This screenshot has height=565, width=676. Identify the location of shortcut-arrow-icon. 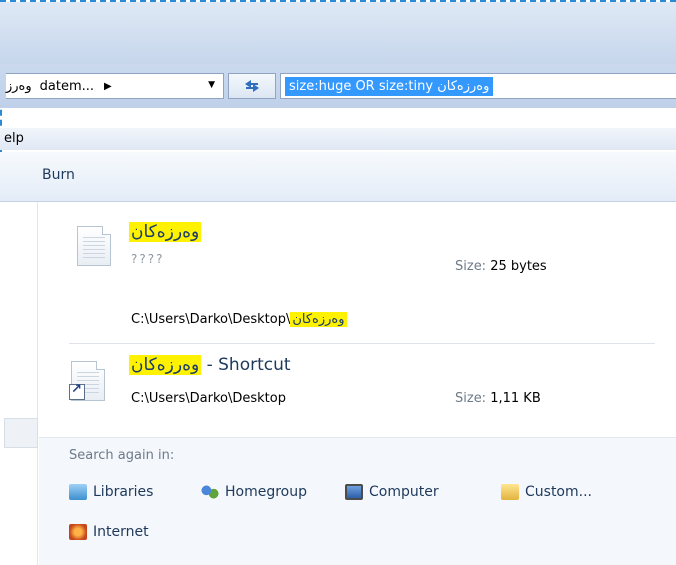
(77, 391).